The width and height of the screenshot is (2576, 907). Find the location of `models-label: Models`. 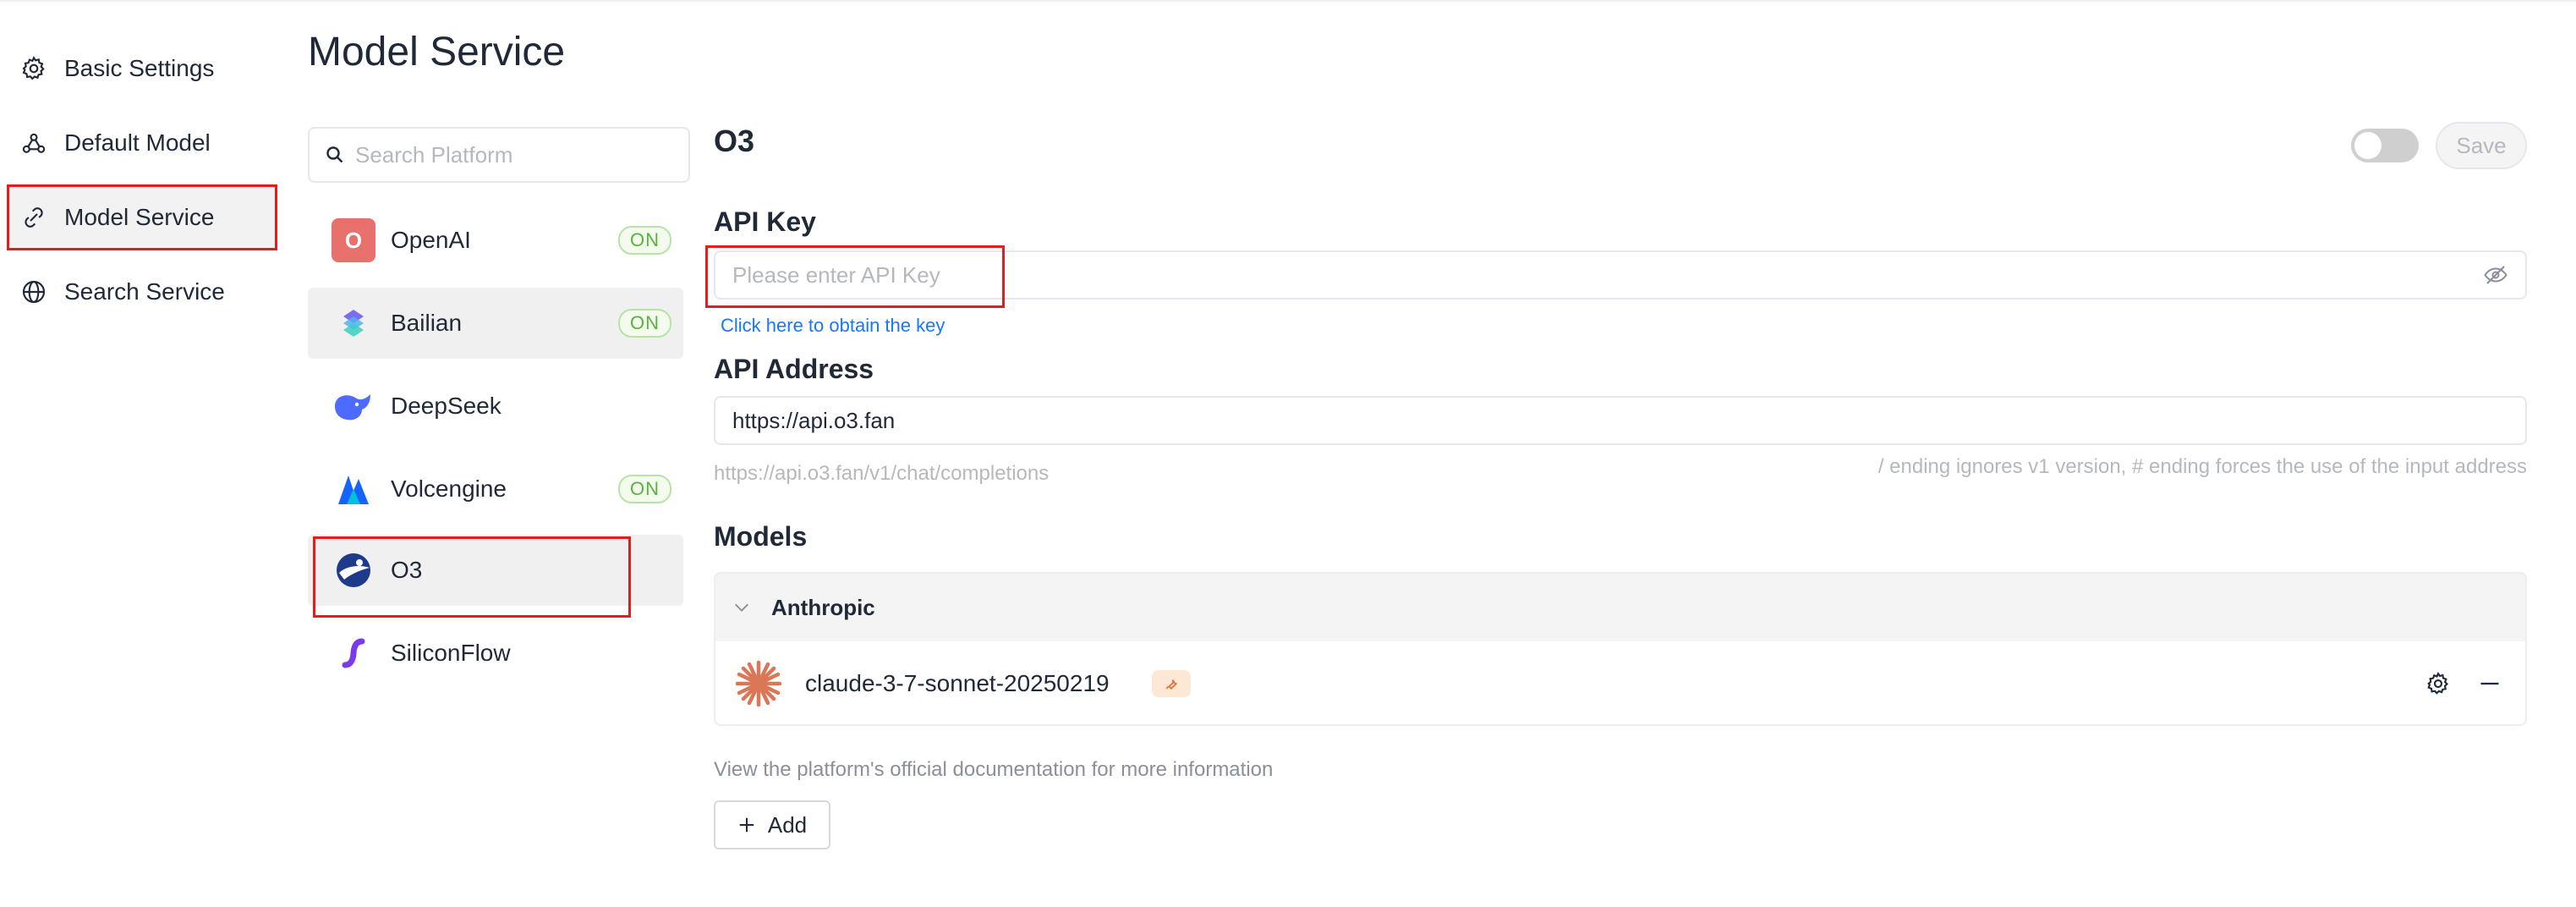

models-label: Models is located at coordinates (761, 536).